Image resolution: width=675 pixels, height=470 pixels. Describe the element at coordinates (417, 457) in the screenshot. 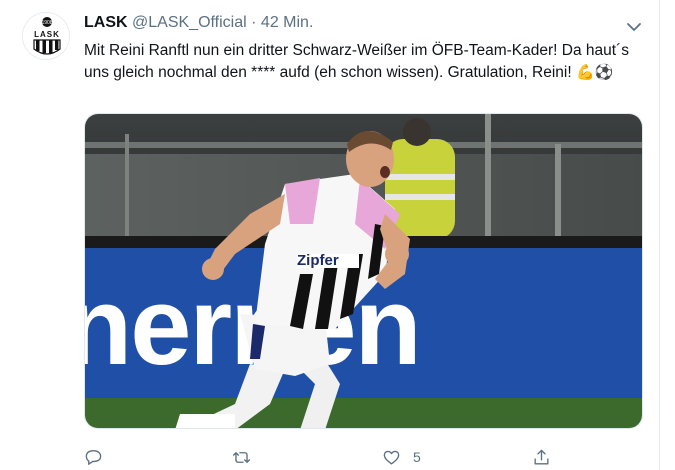

I see `like-count: 5` at that location.